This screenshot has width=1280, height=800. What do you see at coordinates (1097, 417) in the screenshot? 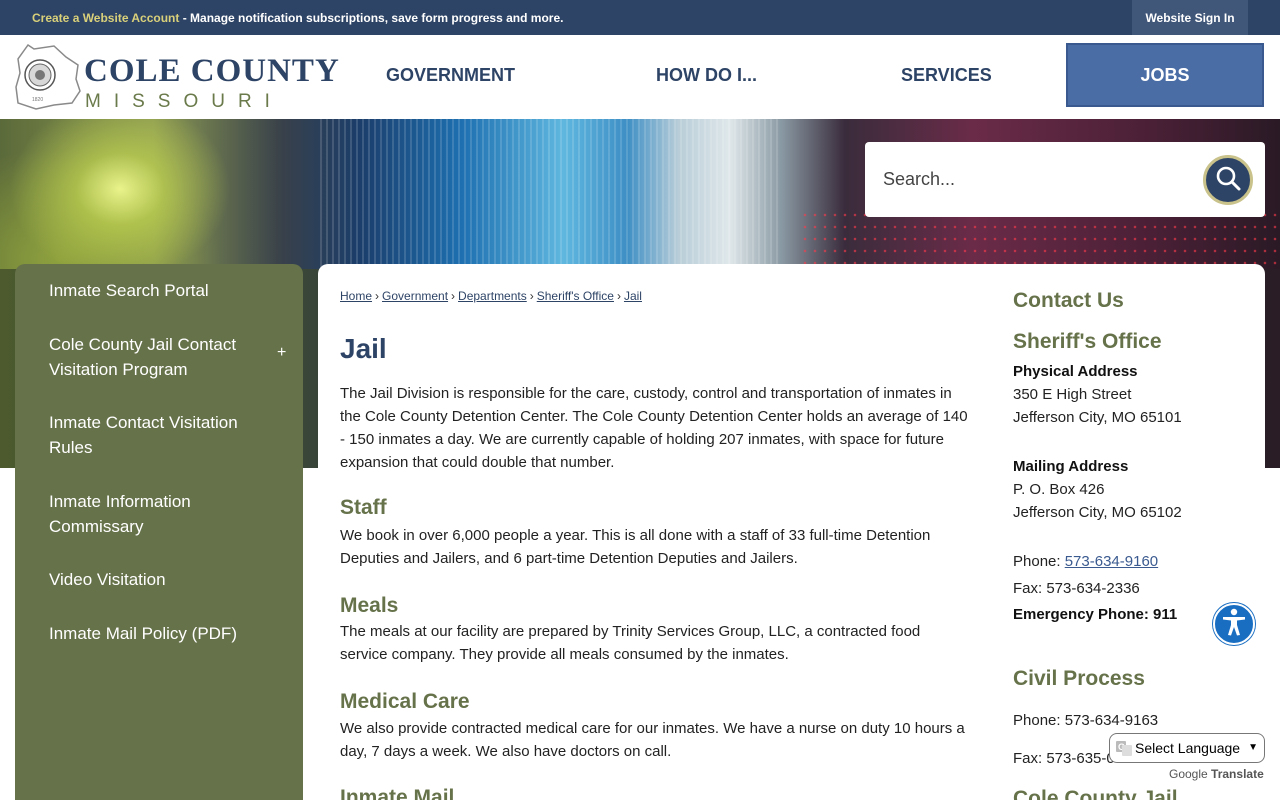
I see `physical-address-line2: Jefferson City, MO 65101` at bounding box center [1097, 417].